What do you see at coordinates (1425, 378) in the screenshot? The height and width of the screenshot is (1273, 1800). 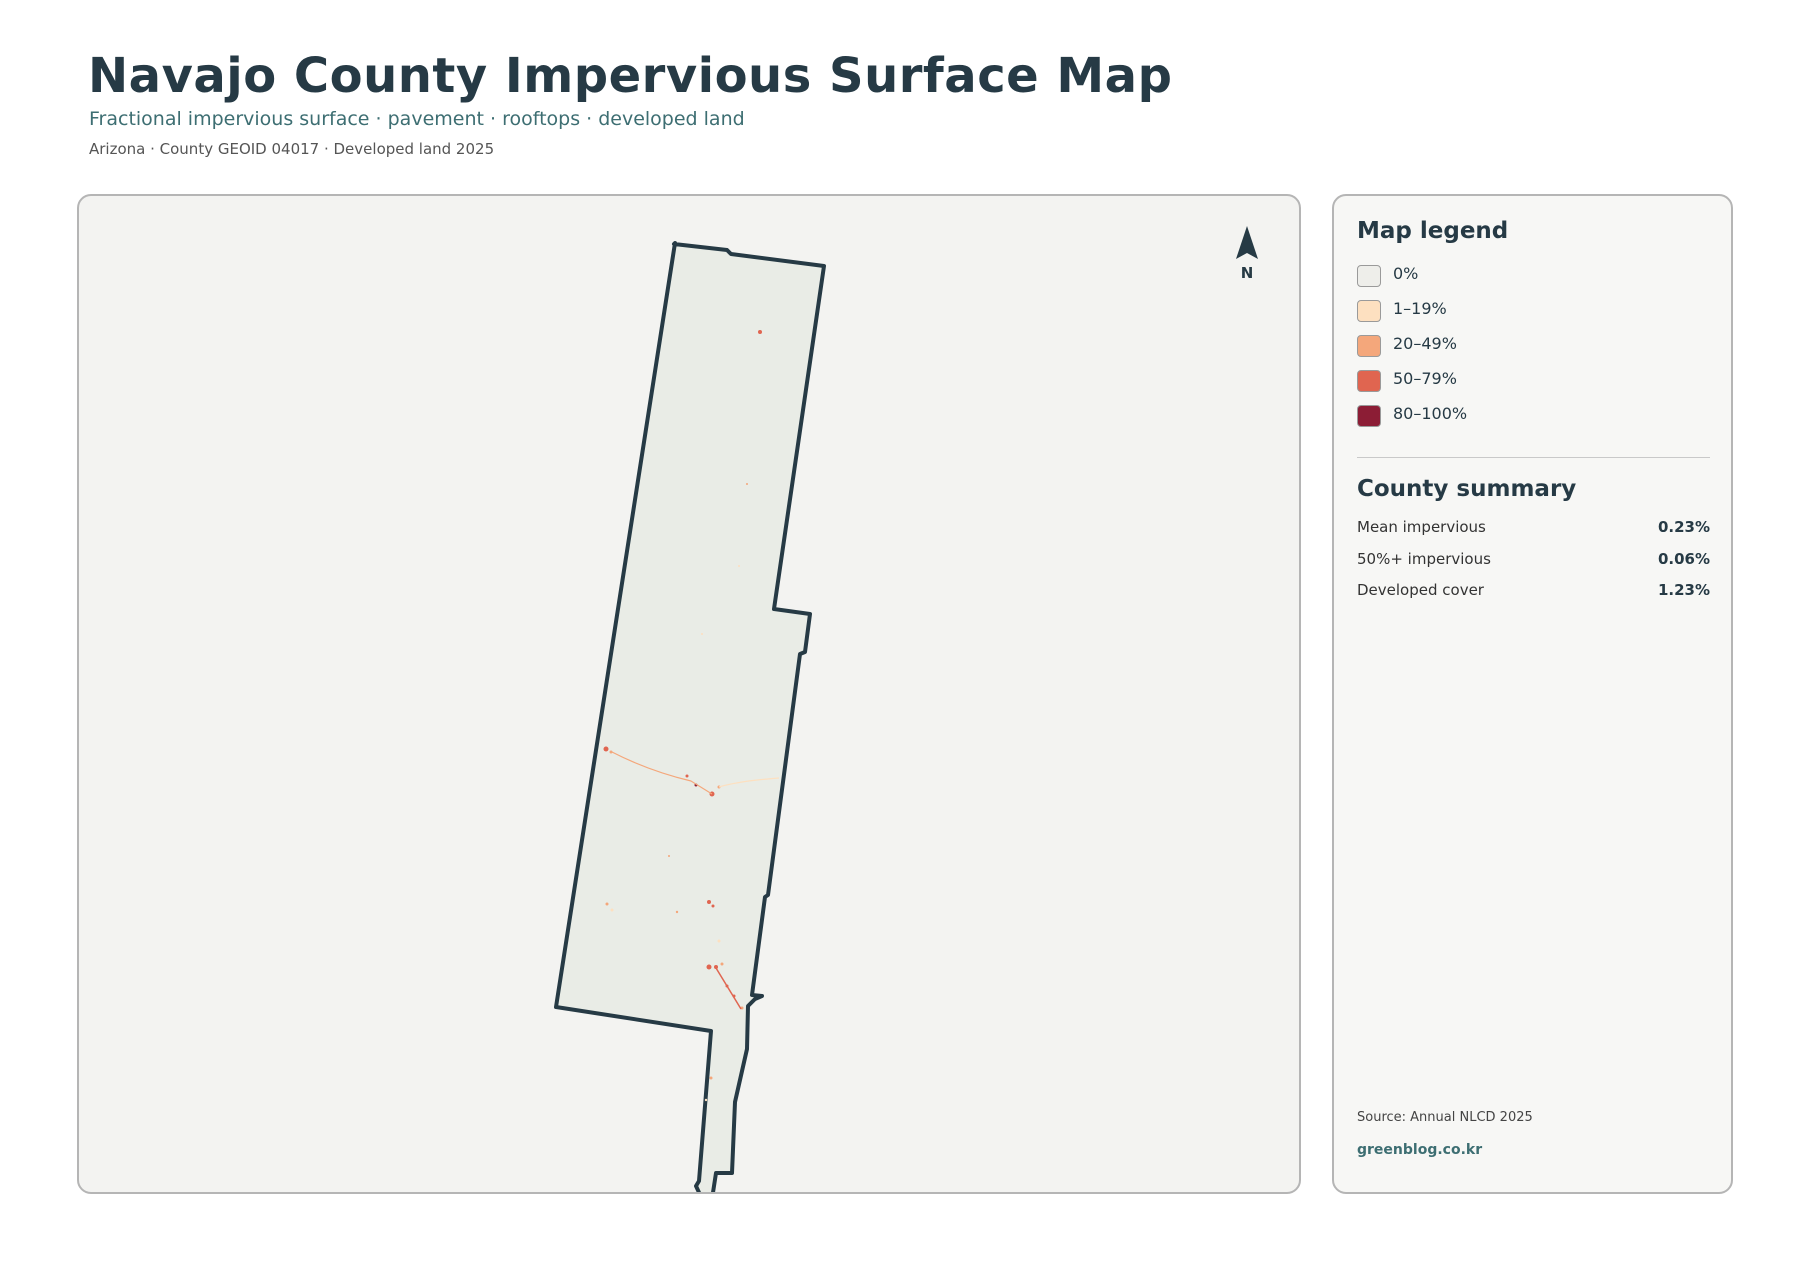 I see `legend-label: 50–79%` at bounding box center [1425, 378].